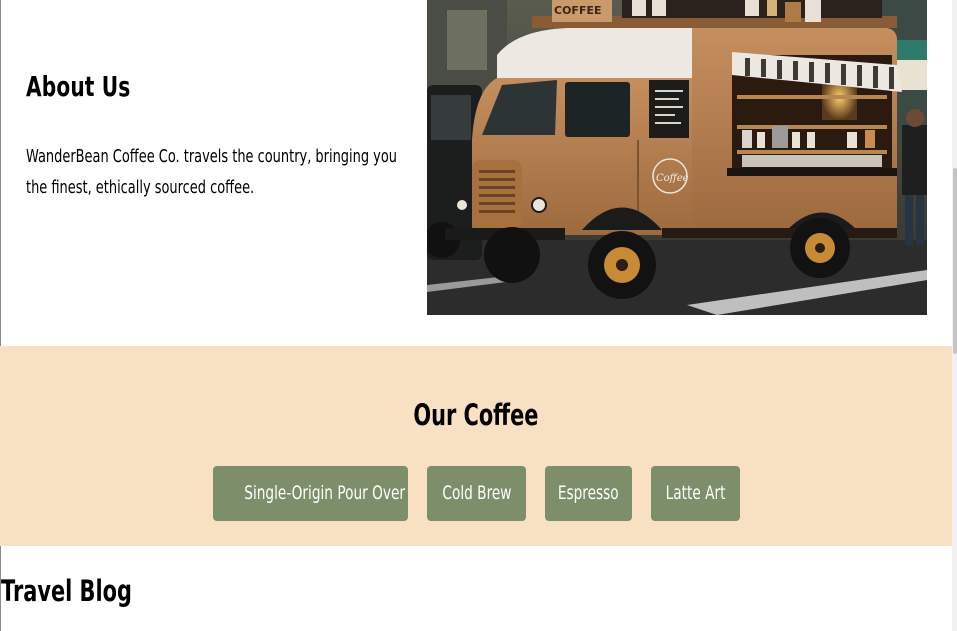 The width and height of the screenshot is (957, 631). Describe the element at coordinates (476, 493) in the screenshot. I see `cold-brew-button: Cold Brew` at that location.